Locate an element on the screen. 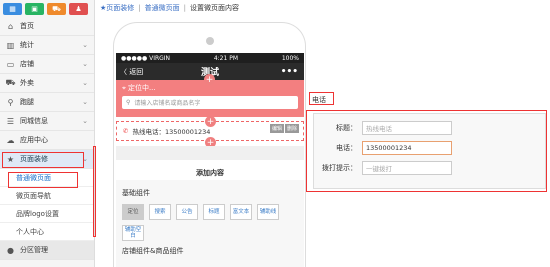 This screenshot has width=550, height=267. form-row-1: 电话： 13500001234 is located at coordinates (384, 148).